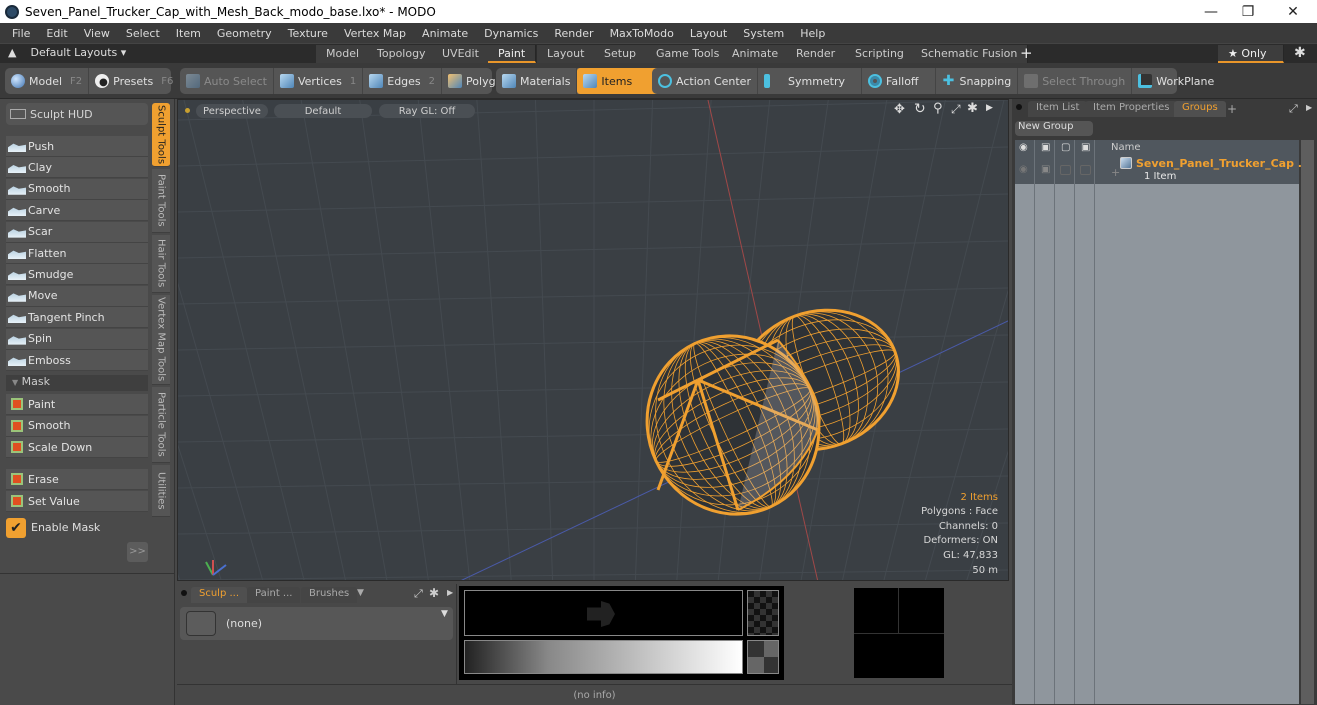 Image resolution: width=1317 pixels, height=705 pixels. Describe the element at coordinates (434, 593) in the screenshot. I see `brush-panel-gear-icon: ✱` at that location.